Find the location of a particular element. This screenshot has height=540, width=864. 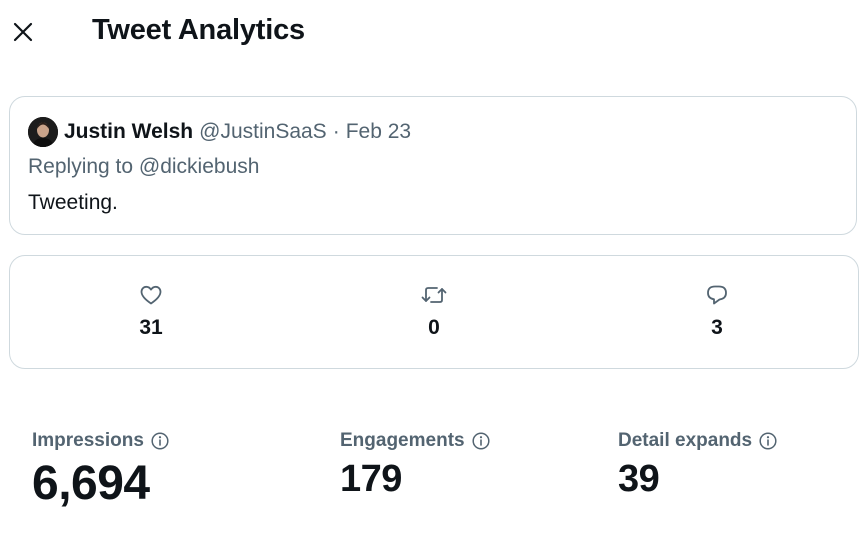

tweet-text: Tweeting. is located at coordinates (73, 202).